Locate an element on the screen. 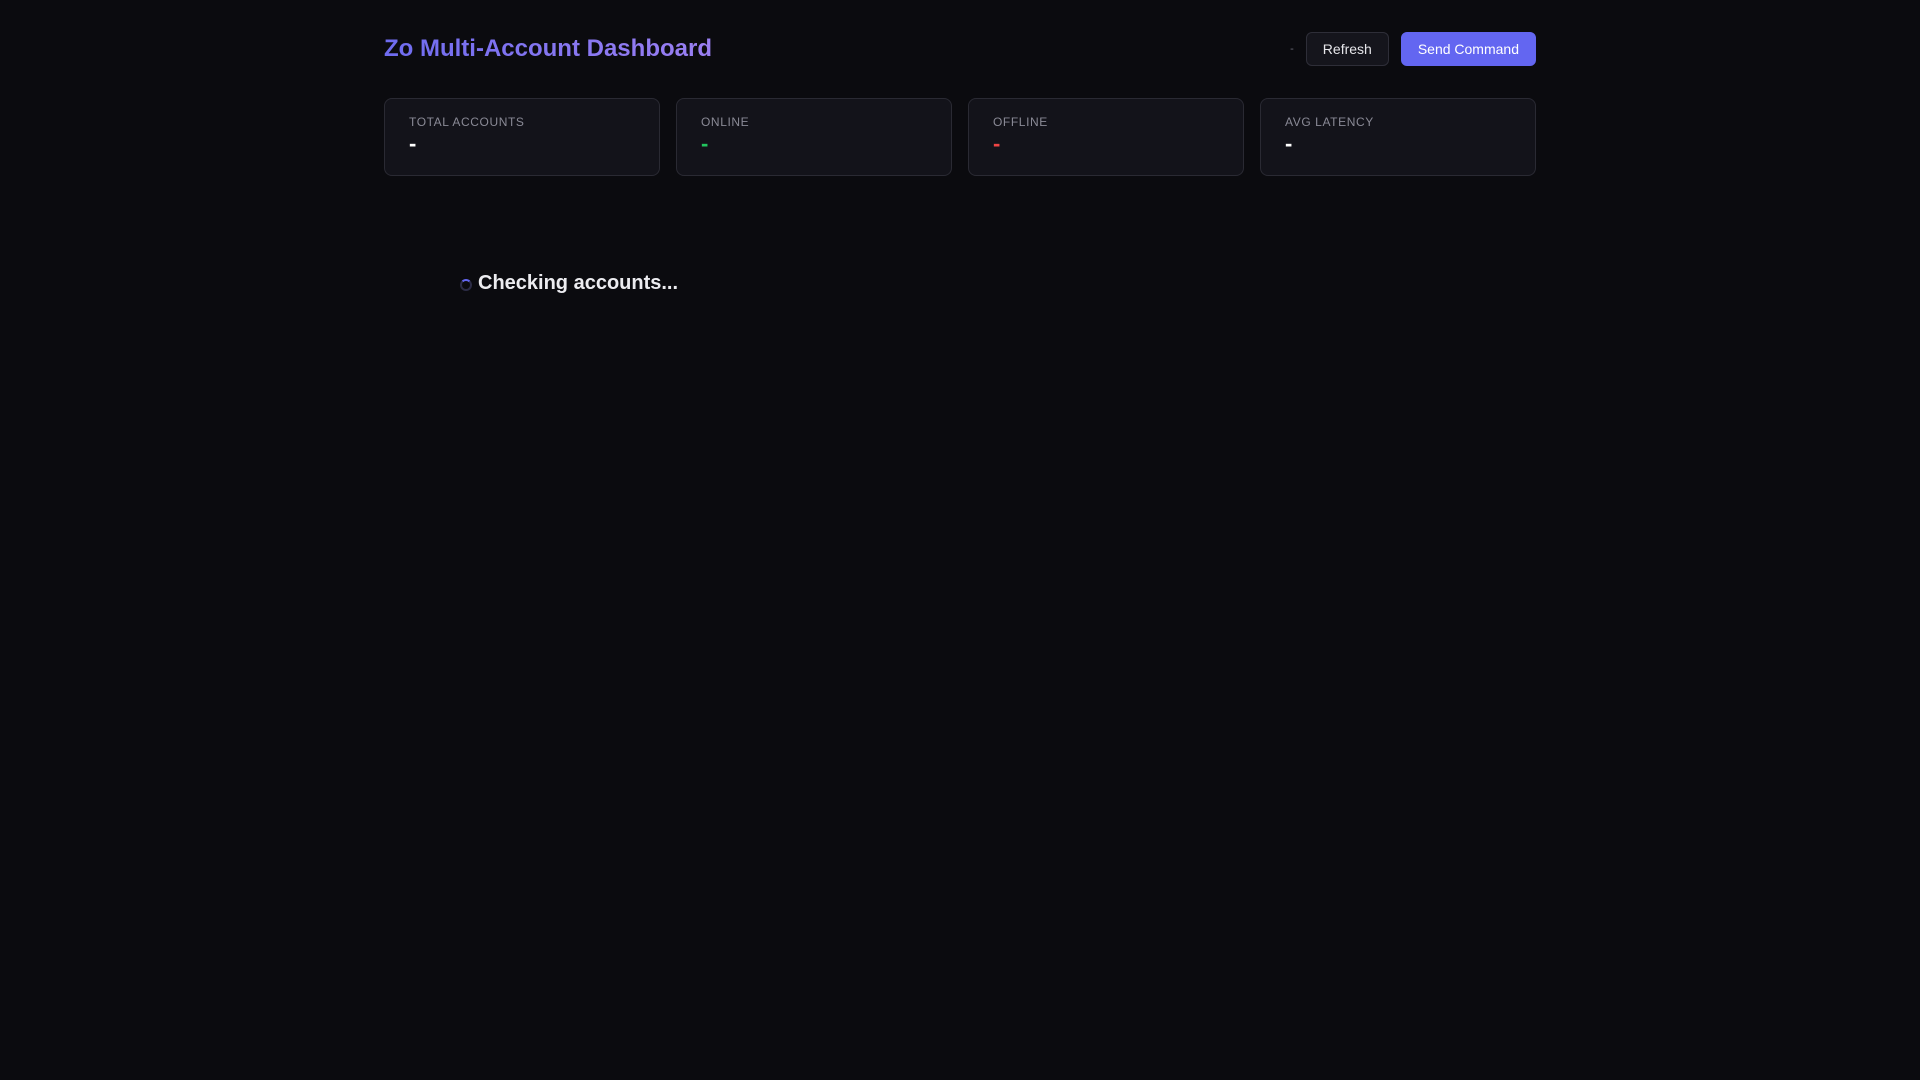  last-updated-text: - is located at coordinates (1292, 49).